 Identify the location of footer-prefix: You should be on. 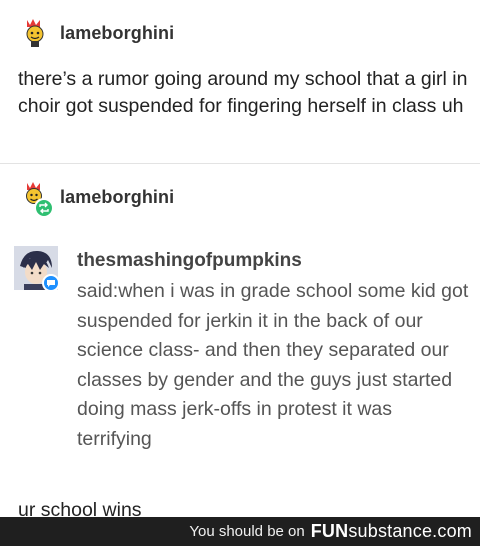
(247, 531).